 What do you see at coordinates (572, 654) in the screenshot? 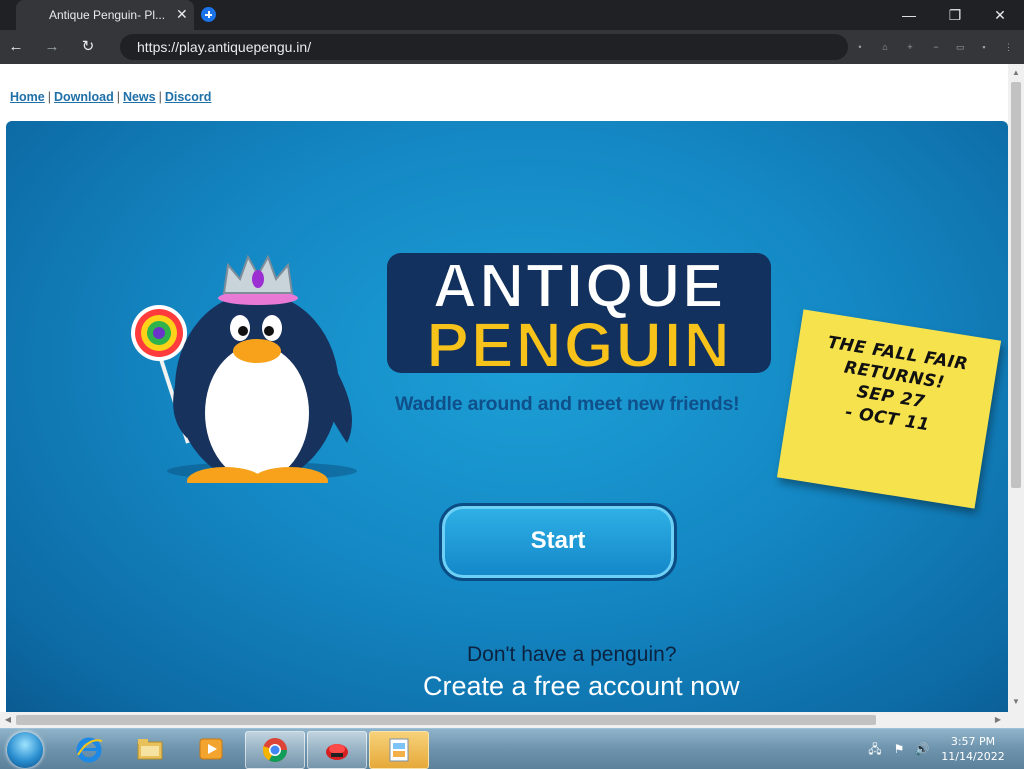
I see `no-account-text: Don't have a penguin?` at bounding box center [572, 654].